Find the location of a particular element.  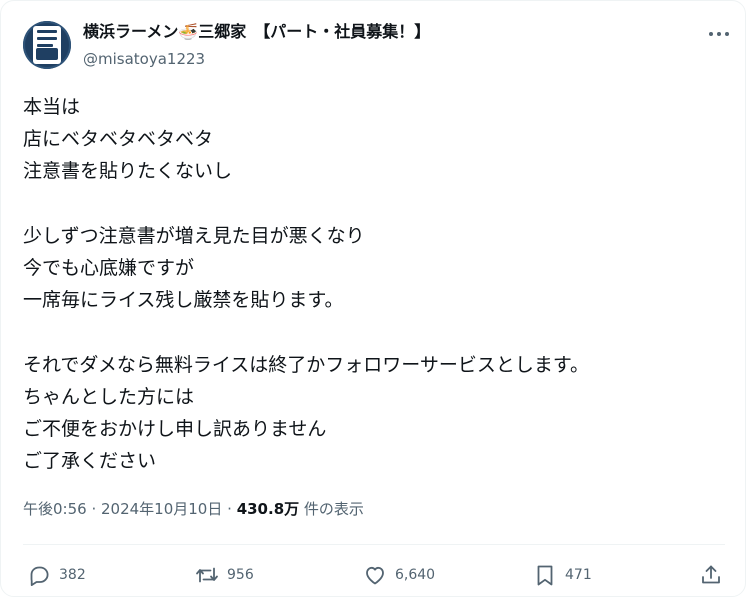

repost-count: 956 is located at coordinates (240, 575).